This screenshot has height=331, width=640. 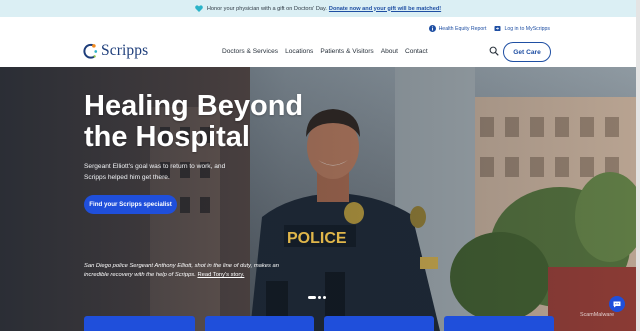 What do you see at coordinates (130, 204) in the screenshot?
I see `find-specialist-button: Find your Scripps specialist` at bounding box center [130, 204].